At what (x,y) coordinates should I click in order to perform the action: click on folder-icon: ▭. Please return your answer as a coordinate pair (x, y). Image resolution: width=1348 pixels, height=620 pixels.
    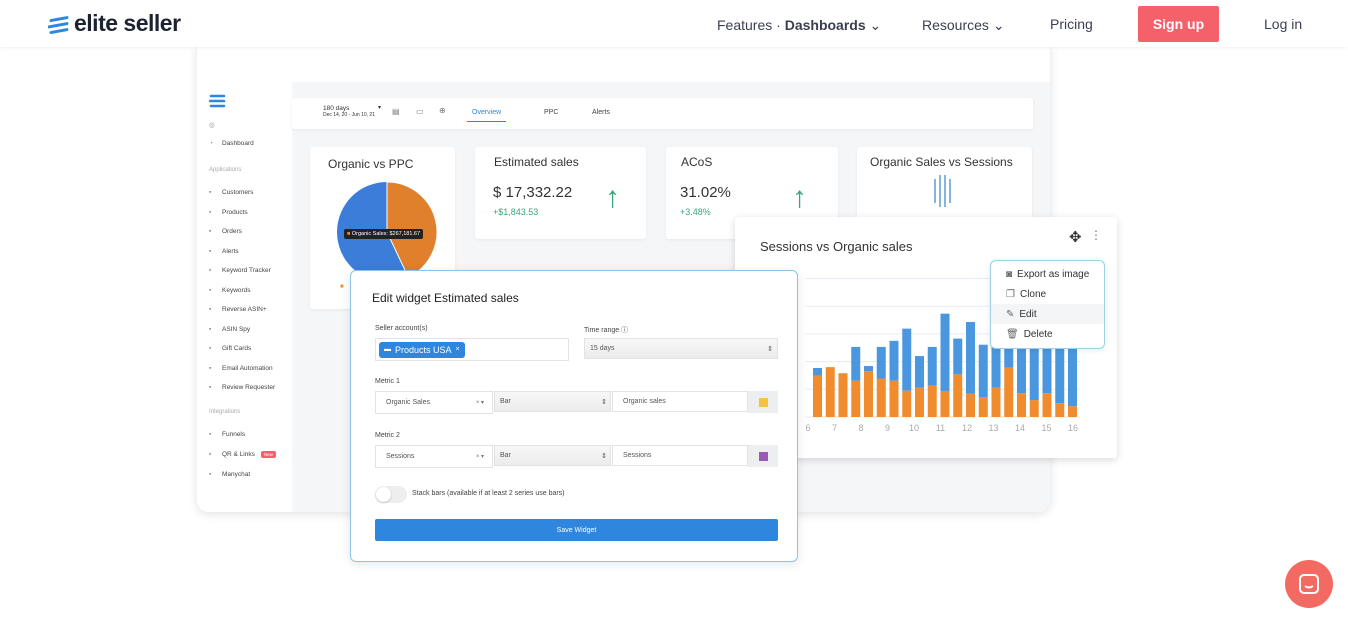
    Looking at the image, I should click on (420, 111).